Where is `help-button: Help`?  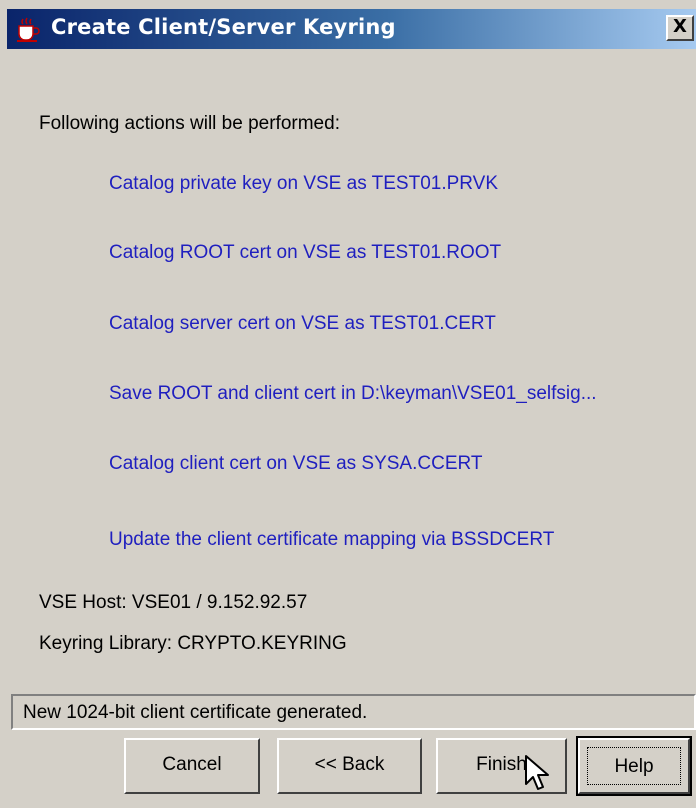
help-button: Help is located at coordinates (634, 766).